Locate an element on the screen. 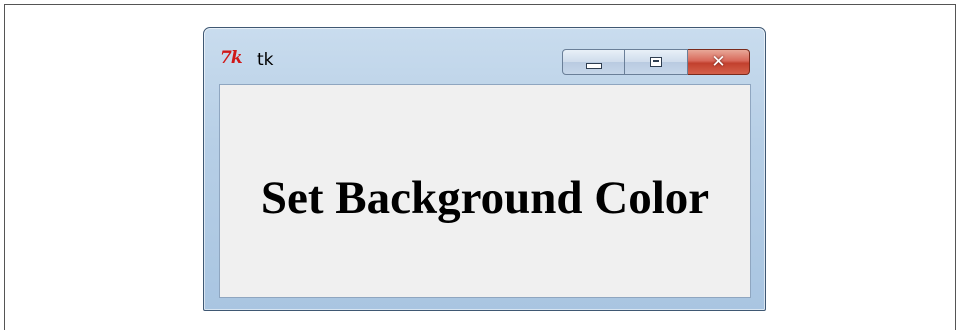  title-bar: 7k tk ✕ is located at coordinates (484, 54).